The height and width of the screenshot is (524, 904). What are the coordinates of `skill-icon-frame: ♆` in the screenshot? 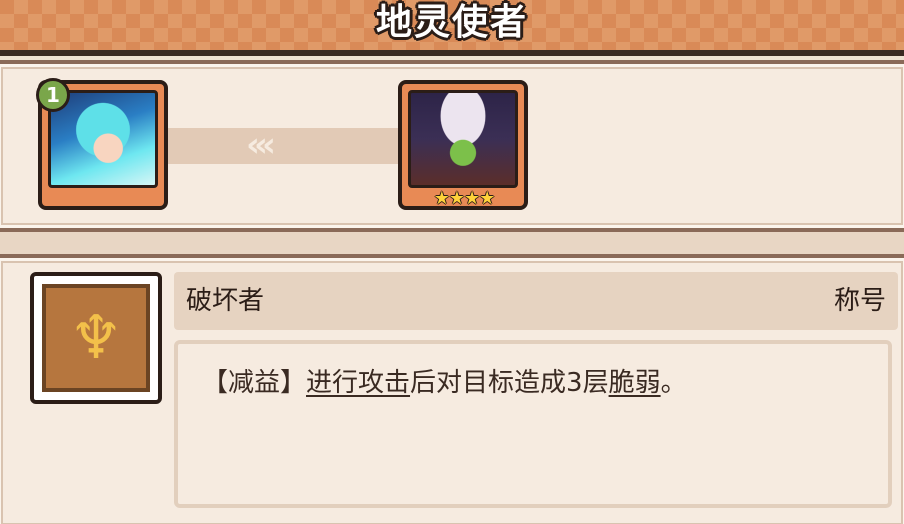 It's located at (96, 338).